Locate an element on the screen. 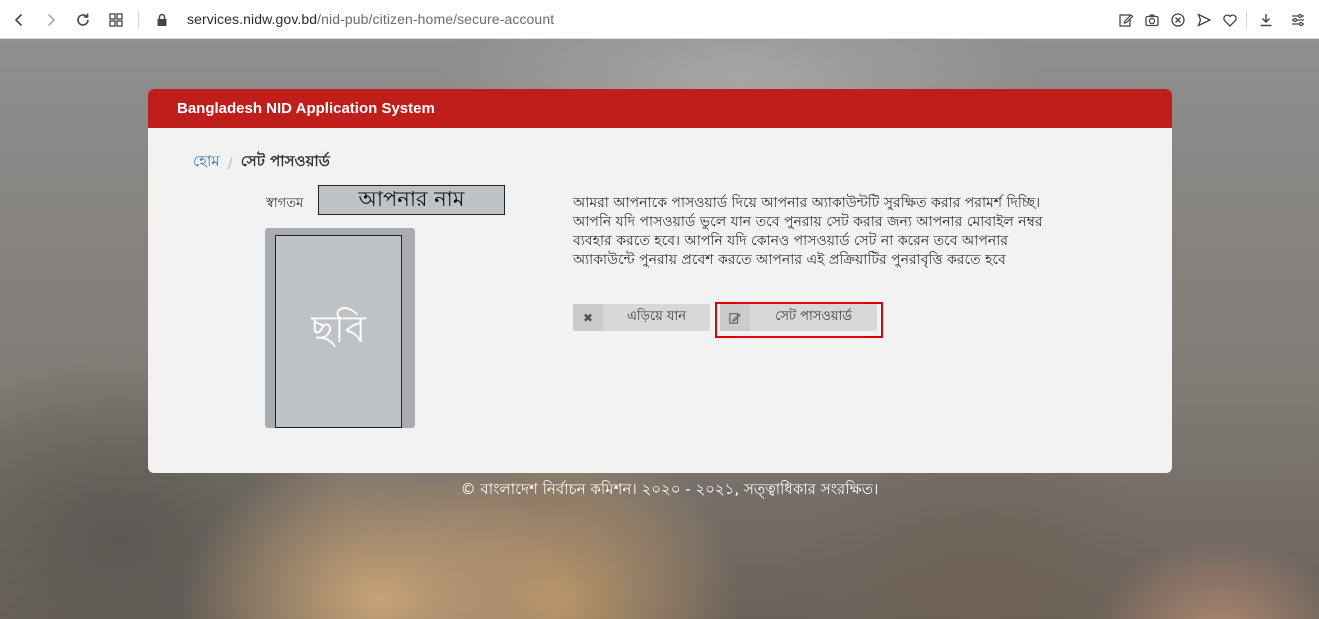  settings-icon is located at coordinates (1298, 19).